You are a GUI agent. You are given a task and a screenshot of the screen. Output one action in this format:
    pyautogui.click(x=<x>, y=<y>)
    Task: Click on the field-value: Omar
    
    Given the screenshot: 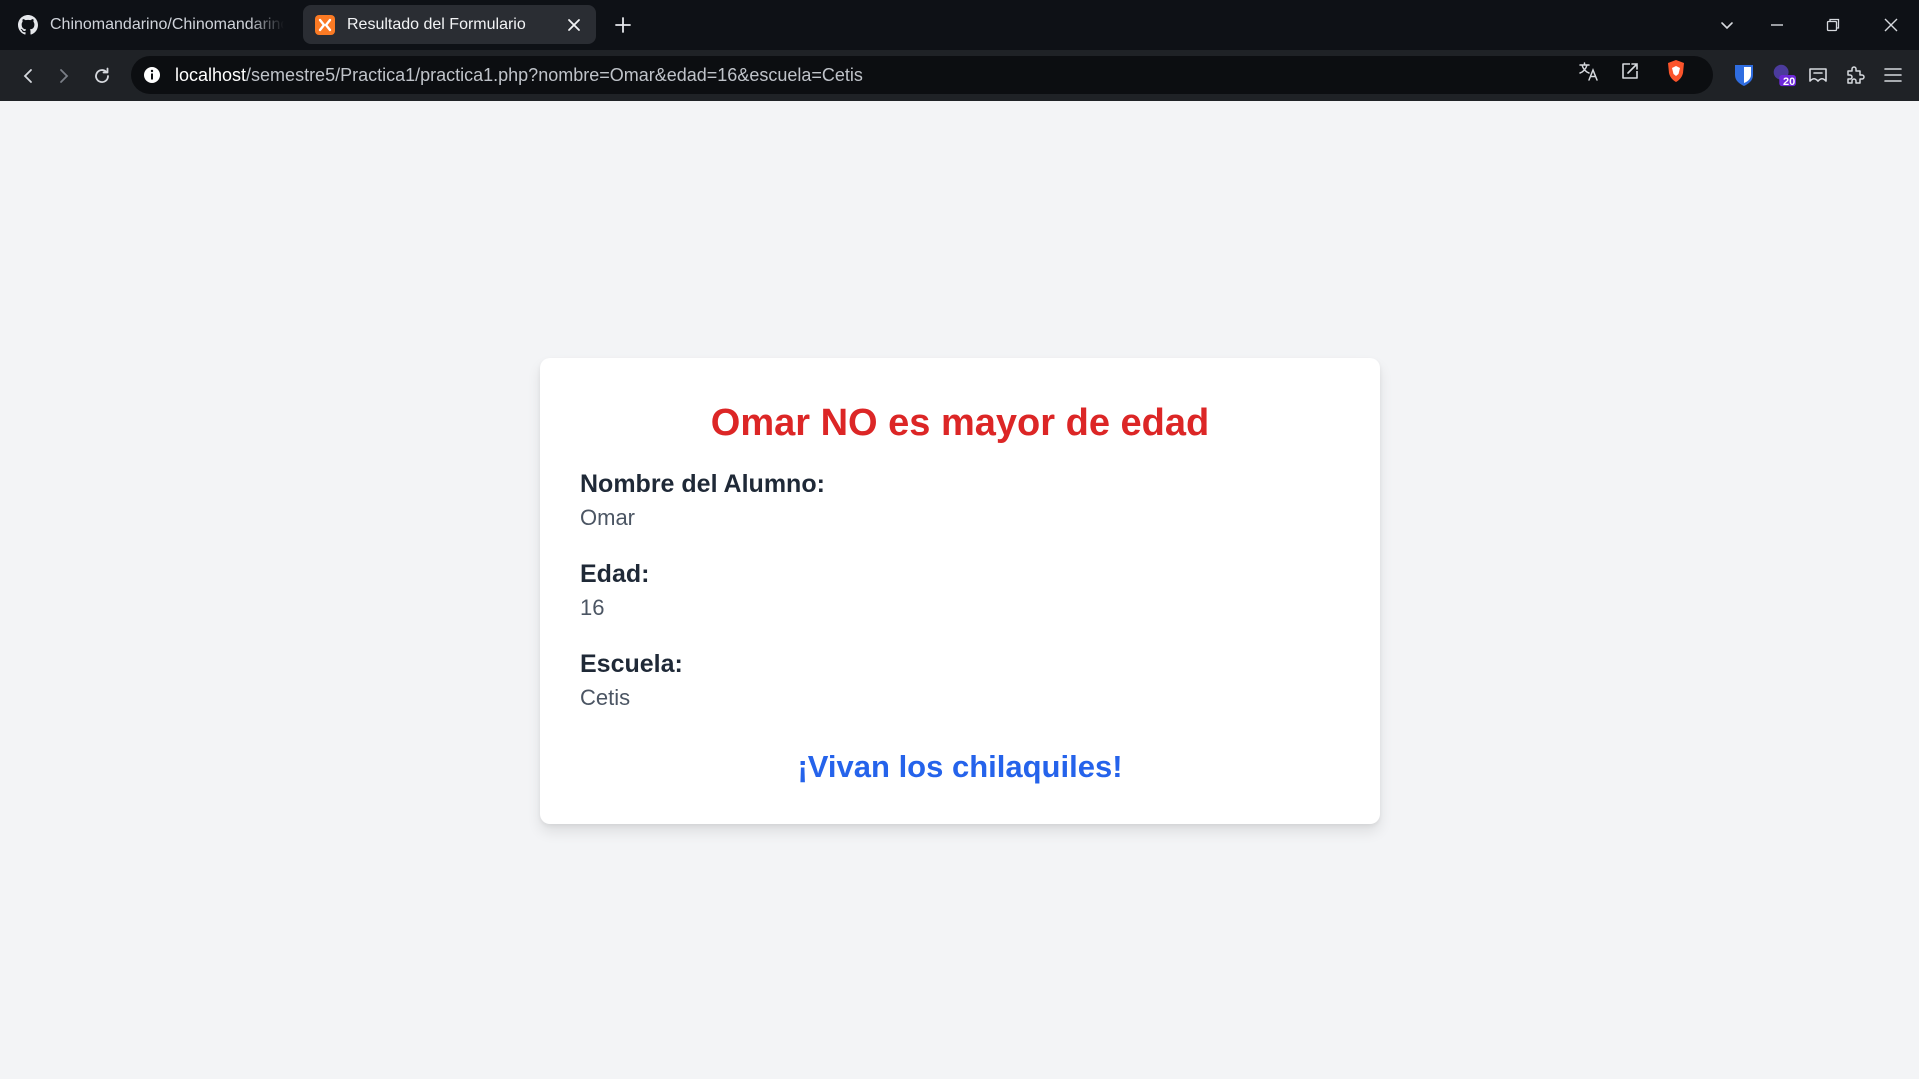 What is the action you would take?
    pyautogui.click(x=607, y=517)
    